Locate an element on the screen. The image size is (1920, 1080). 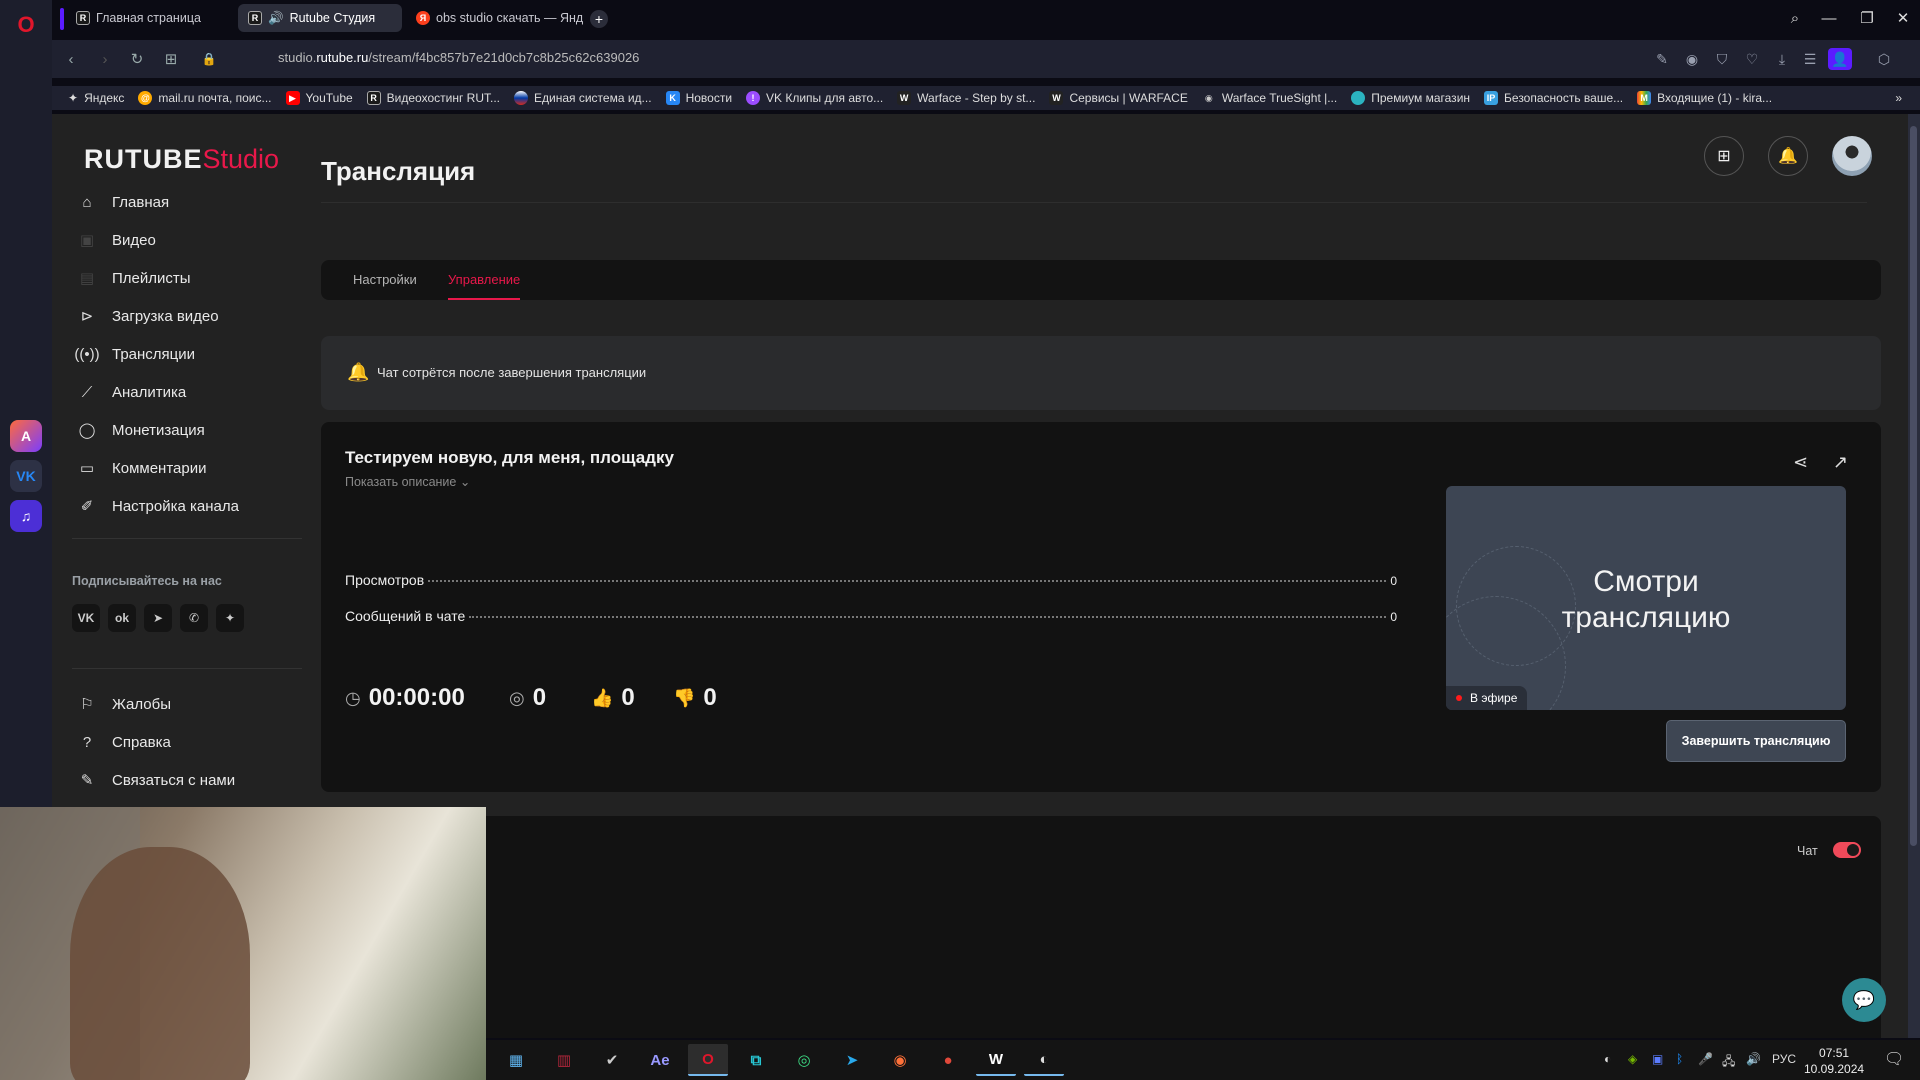
reload-icon: ↻ is located at coordinates (137, 59).